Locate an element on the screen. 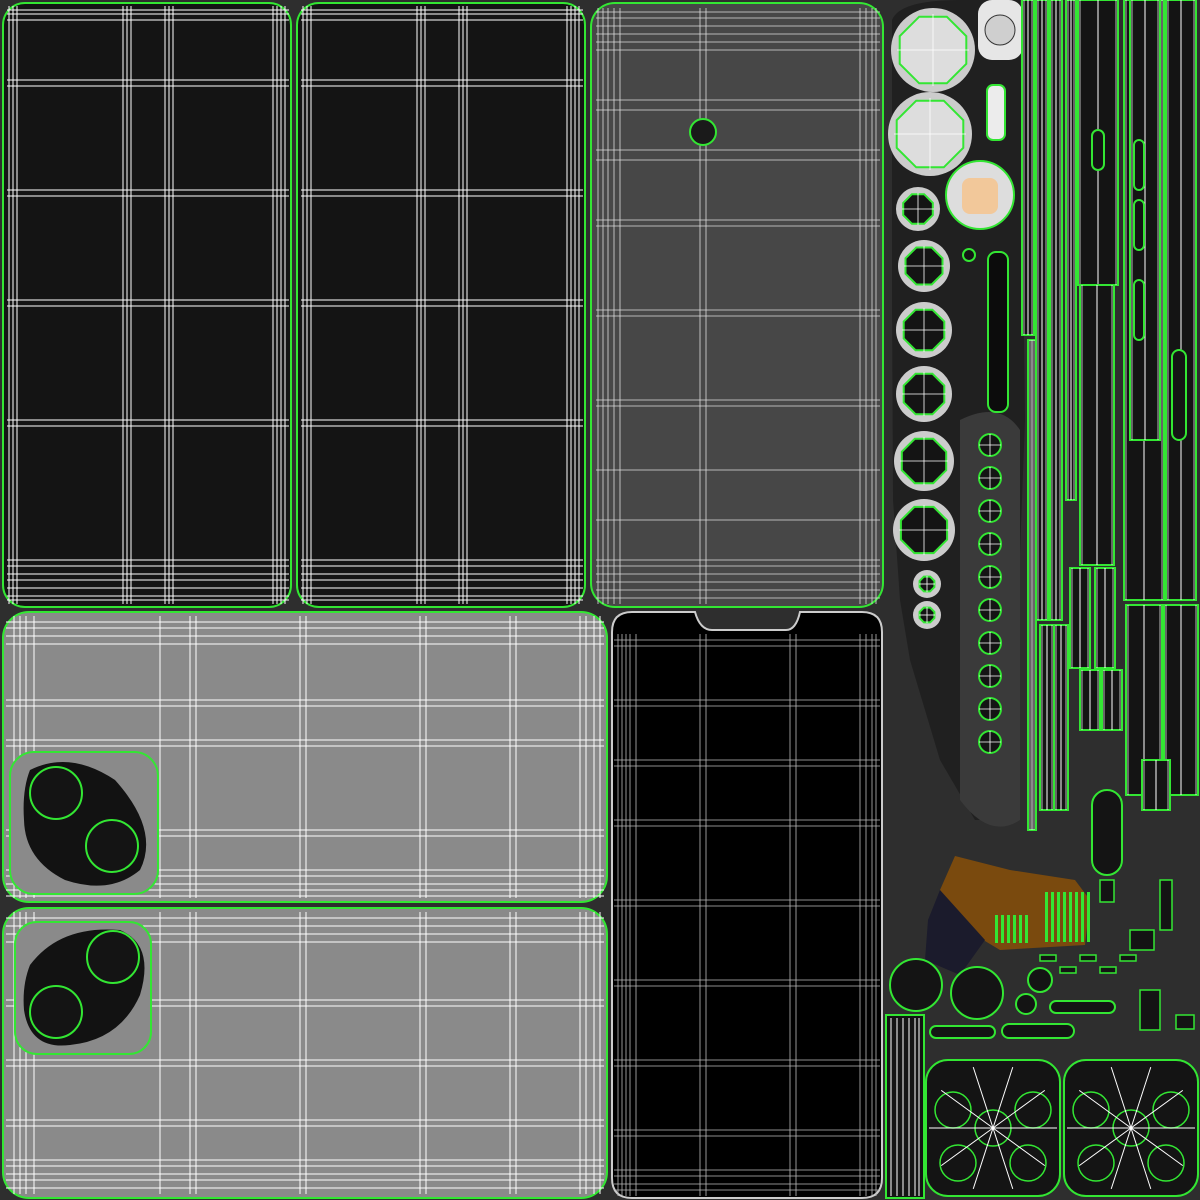  back-panel-middle is located at coordinates (441, 305).